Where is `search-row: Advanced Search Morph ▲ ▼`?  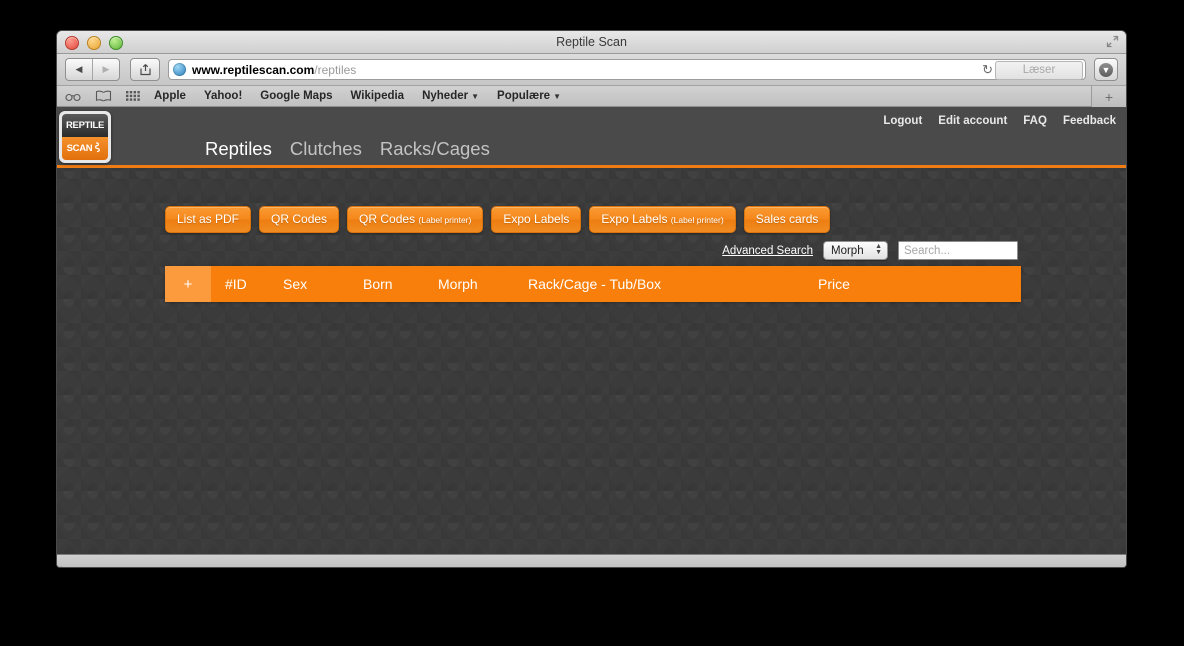 search-row: Advanced Search Morph ▲ ▼ is located at coordinates (870, 250).